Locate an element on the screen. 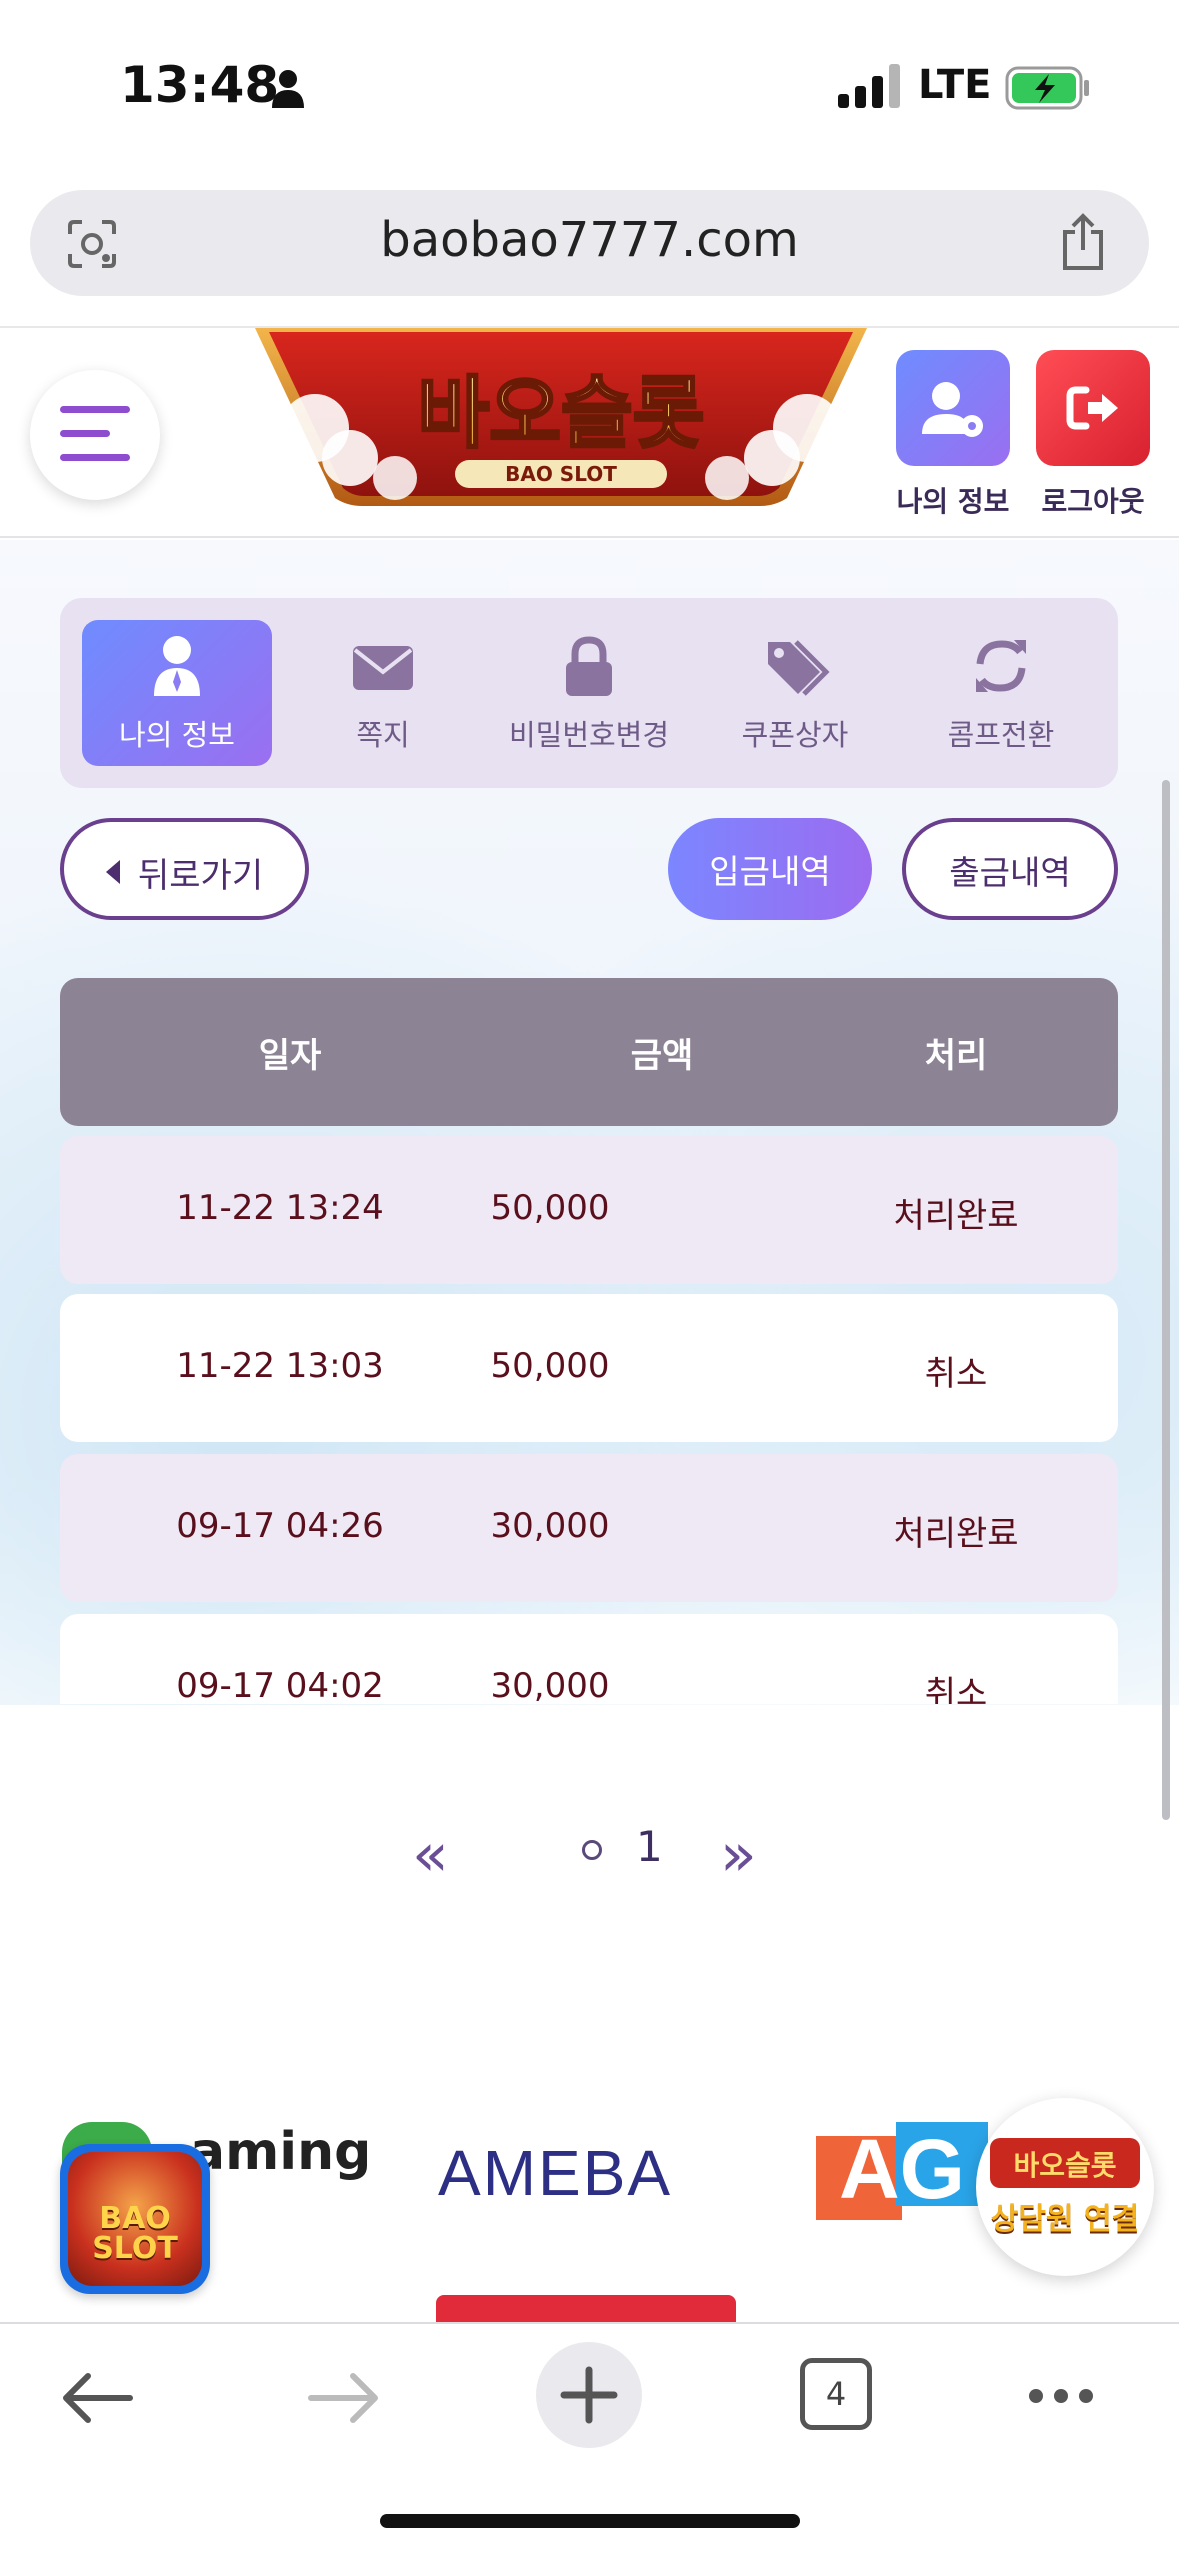 This screenshot has height=2556, width=1179. table-row: 11-22 13:24 50,000 처리완료 is located at coordinates (589, 1210).